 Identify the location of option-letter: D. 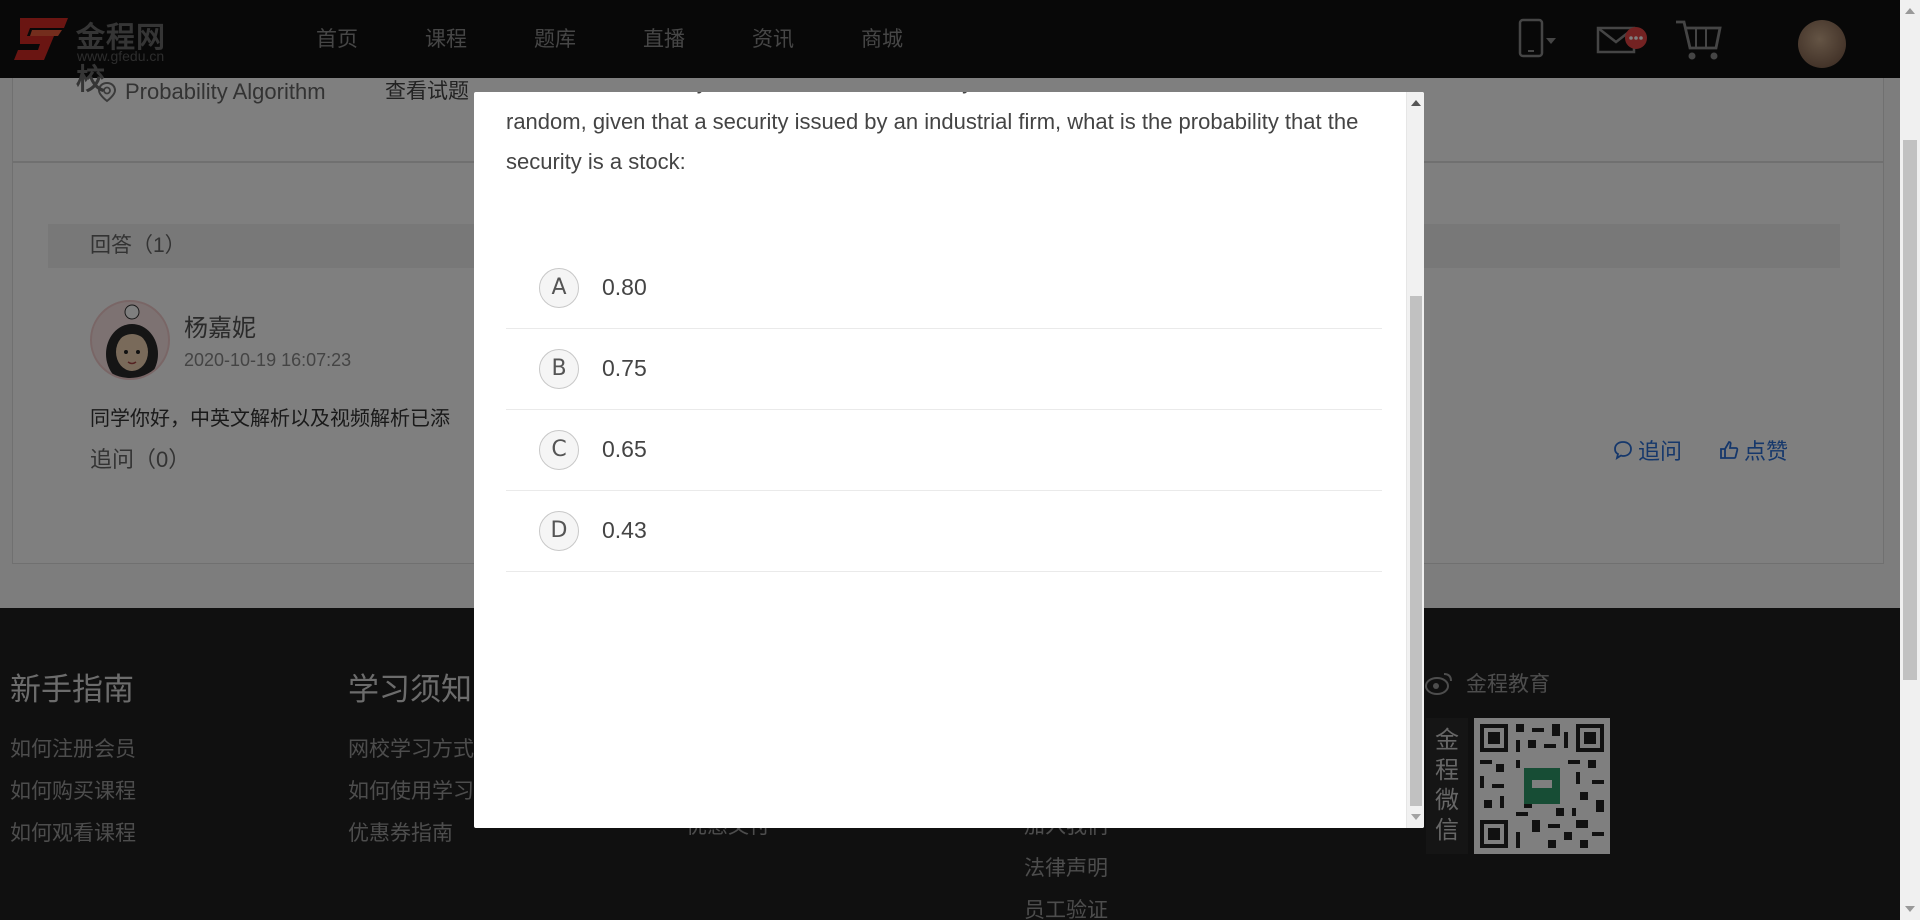
(559, 531).